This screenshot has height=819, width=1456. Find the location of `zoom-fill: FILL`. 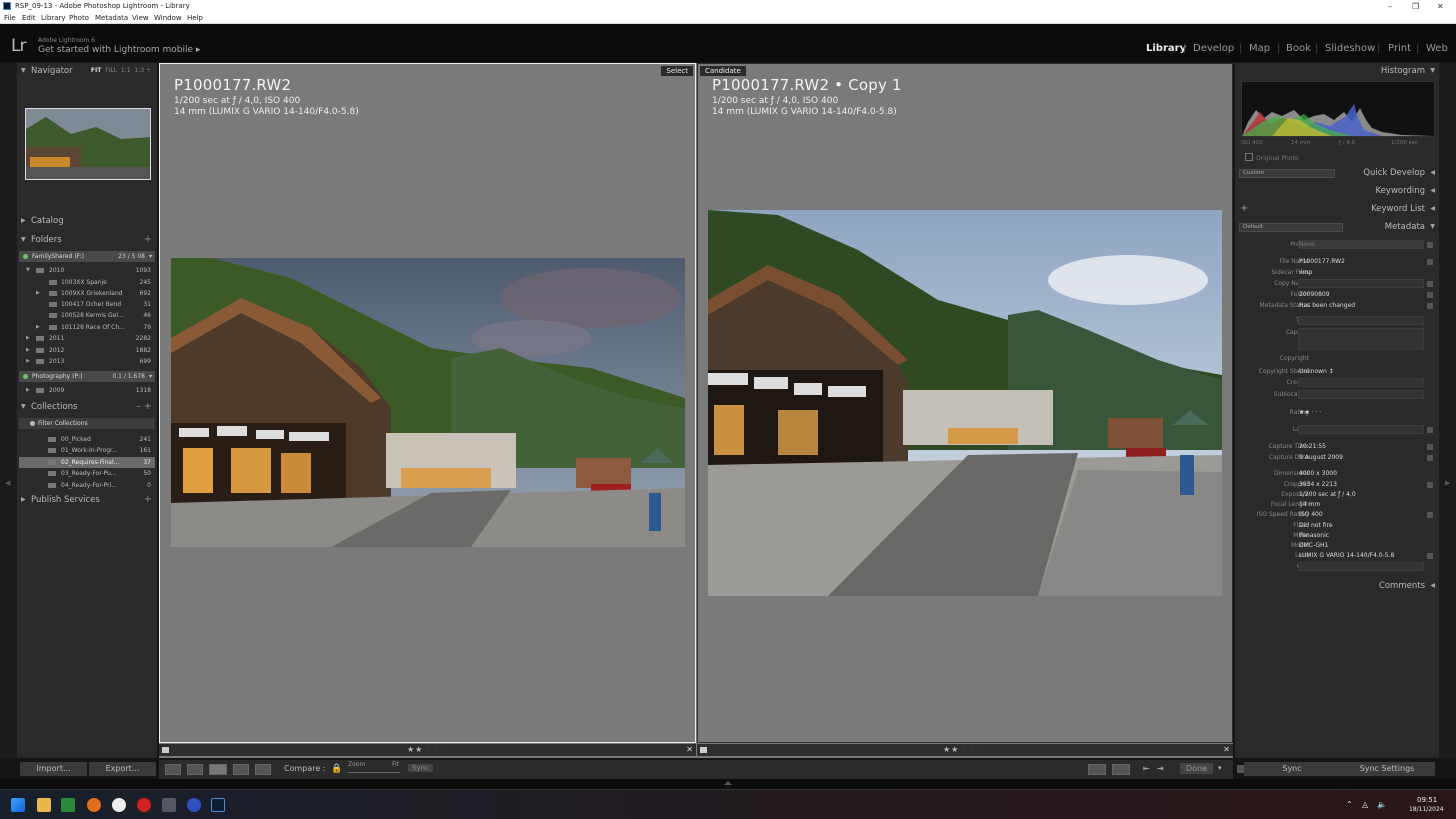

zoom-fill: FILL is located at coordinates (111, 70).